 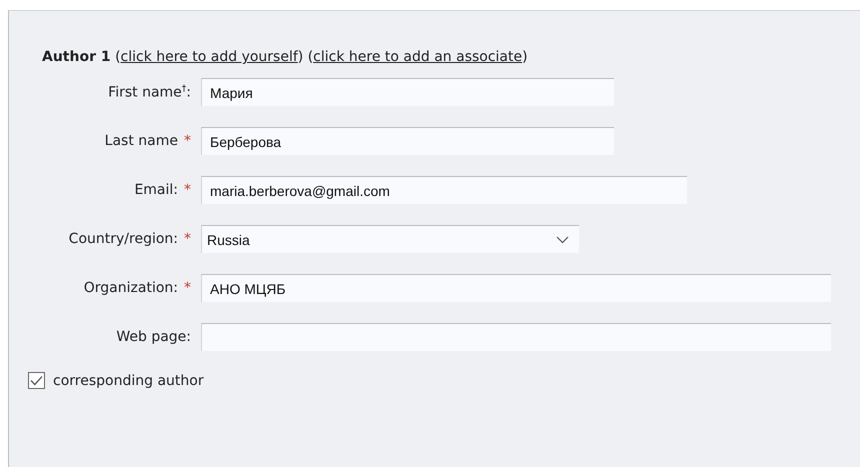 I want to click on chevron-down-icon, so click(x=562, y=240).